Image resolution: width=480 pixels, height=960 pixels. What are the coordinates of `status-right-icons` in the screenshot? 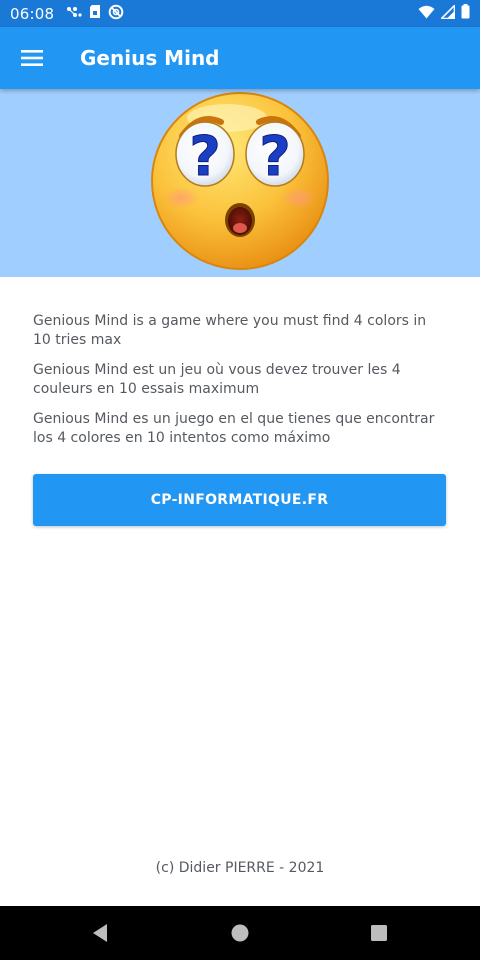 It's located at (444, 13).